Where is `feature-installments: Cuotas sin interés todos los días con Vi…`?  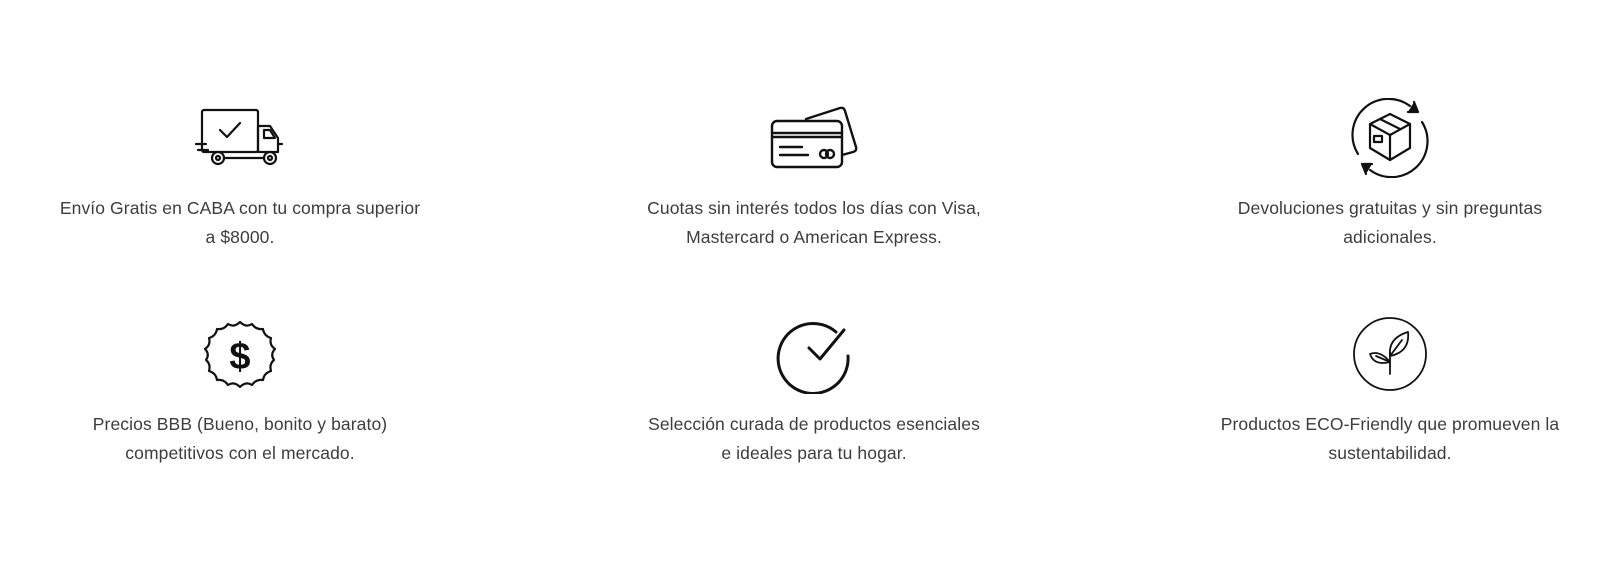
feature-installments: Cuotas sin interés todos los días con Vi… is located at coordinates (814, 175).